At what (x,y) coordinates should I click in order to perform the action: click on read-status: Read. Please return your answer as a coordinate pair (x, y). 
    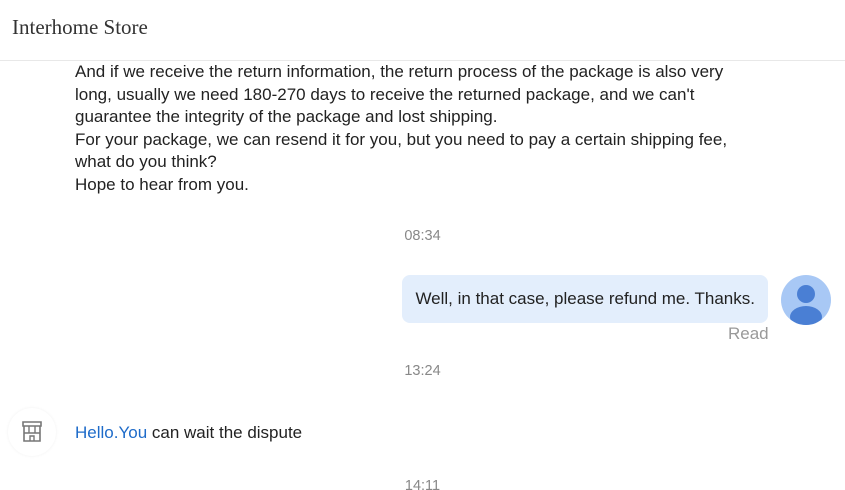
    Looking at the image, I should click on (748, 333).